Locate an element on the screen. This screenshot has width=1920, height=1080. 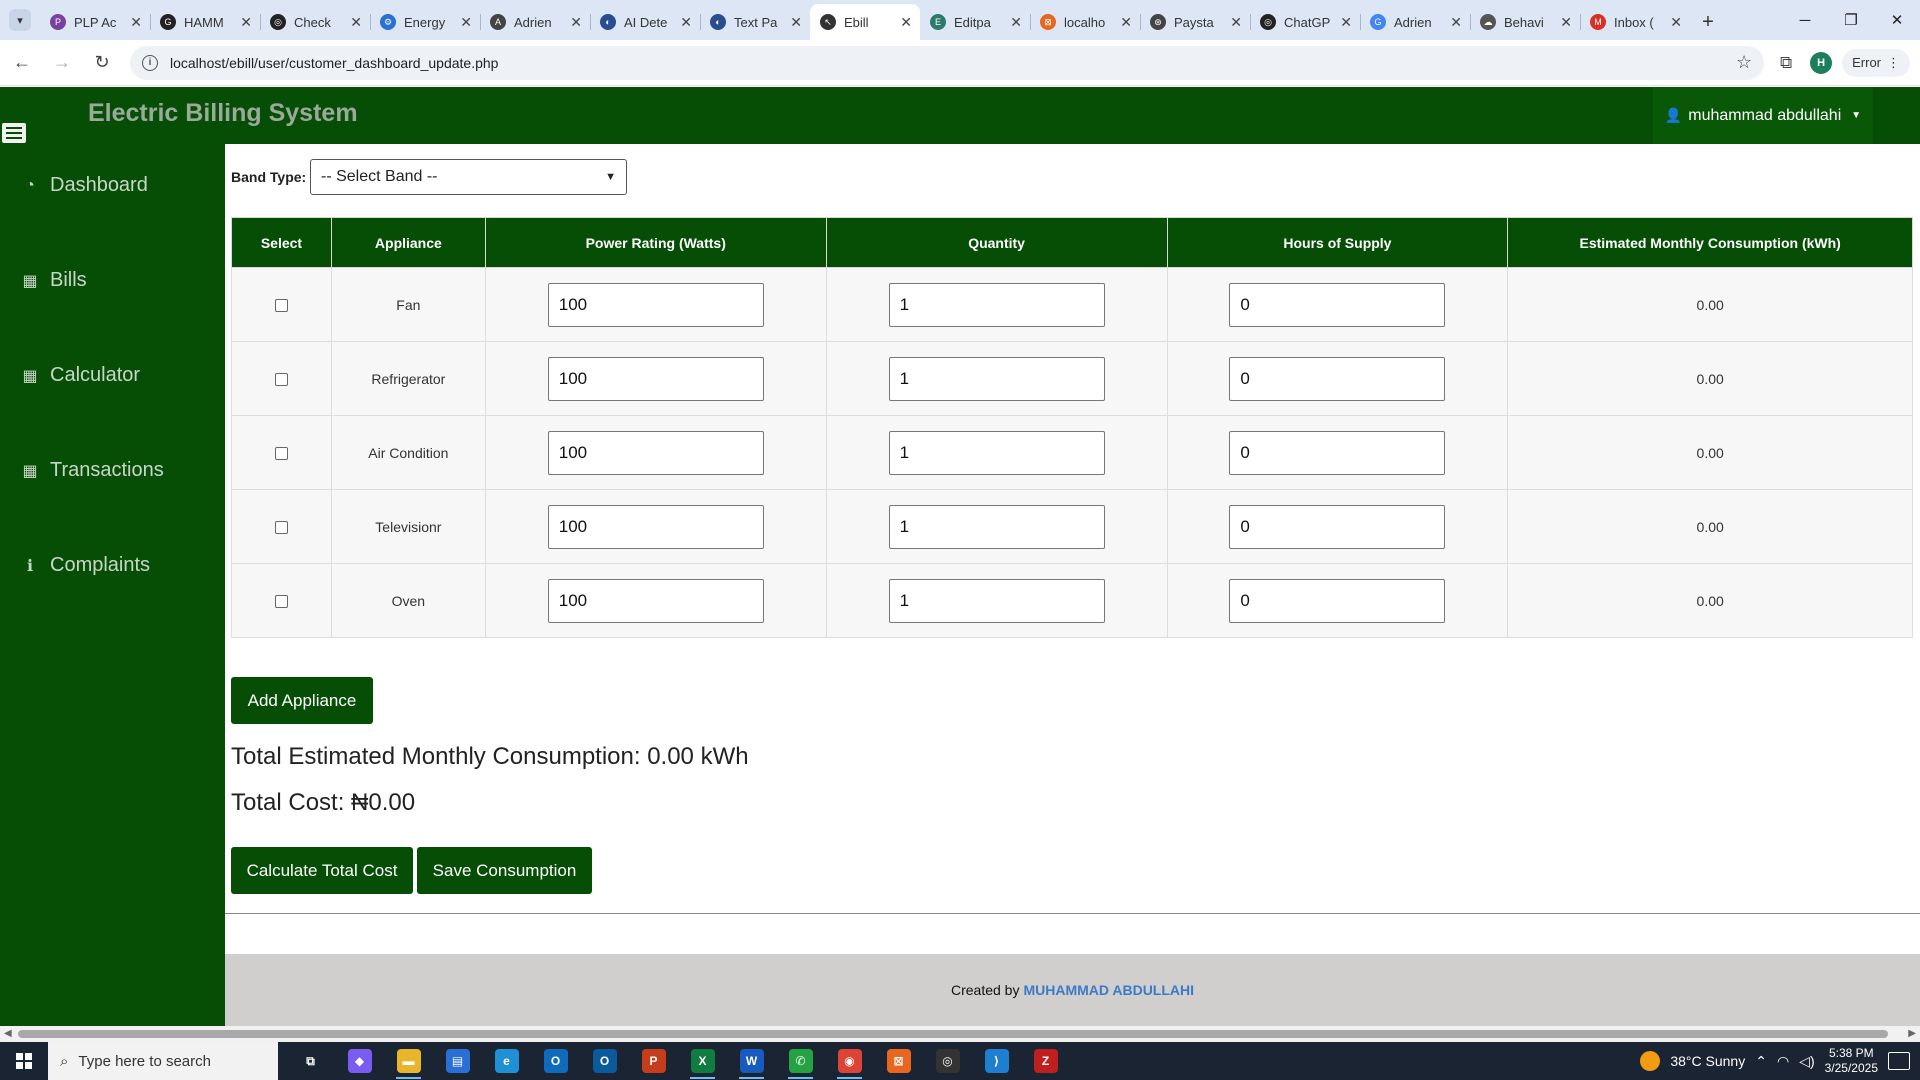
minimize-button: ─ is located at coordinates (1805, 20).